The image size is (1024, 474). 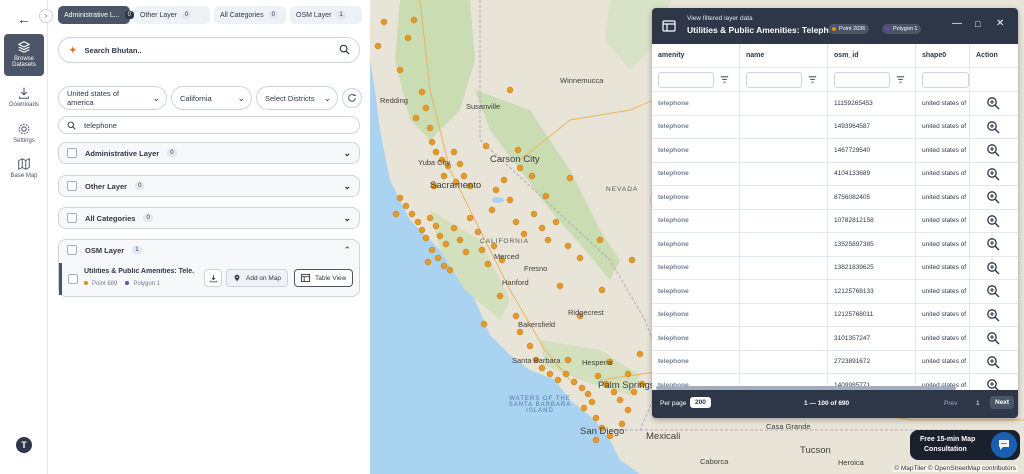 What do you see at coordinates (24, 168) in the screenshot?
I see `rail-item-base-map: Base Map` at bounding box center [24, 168].